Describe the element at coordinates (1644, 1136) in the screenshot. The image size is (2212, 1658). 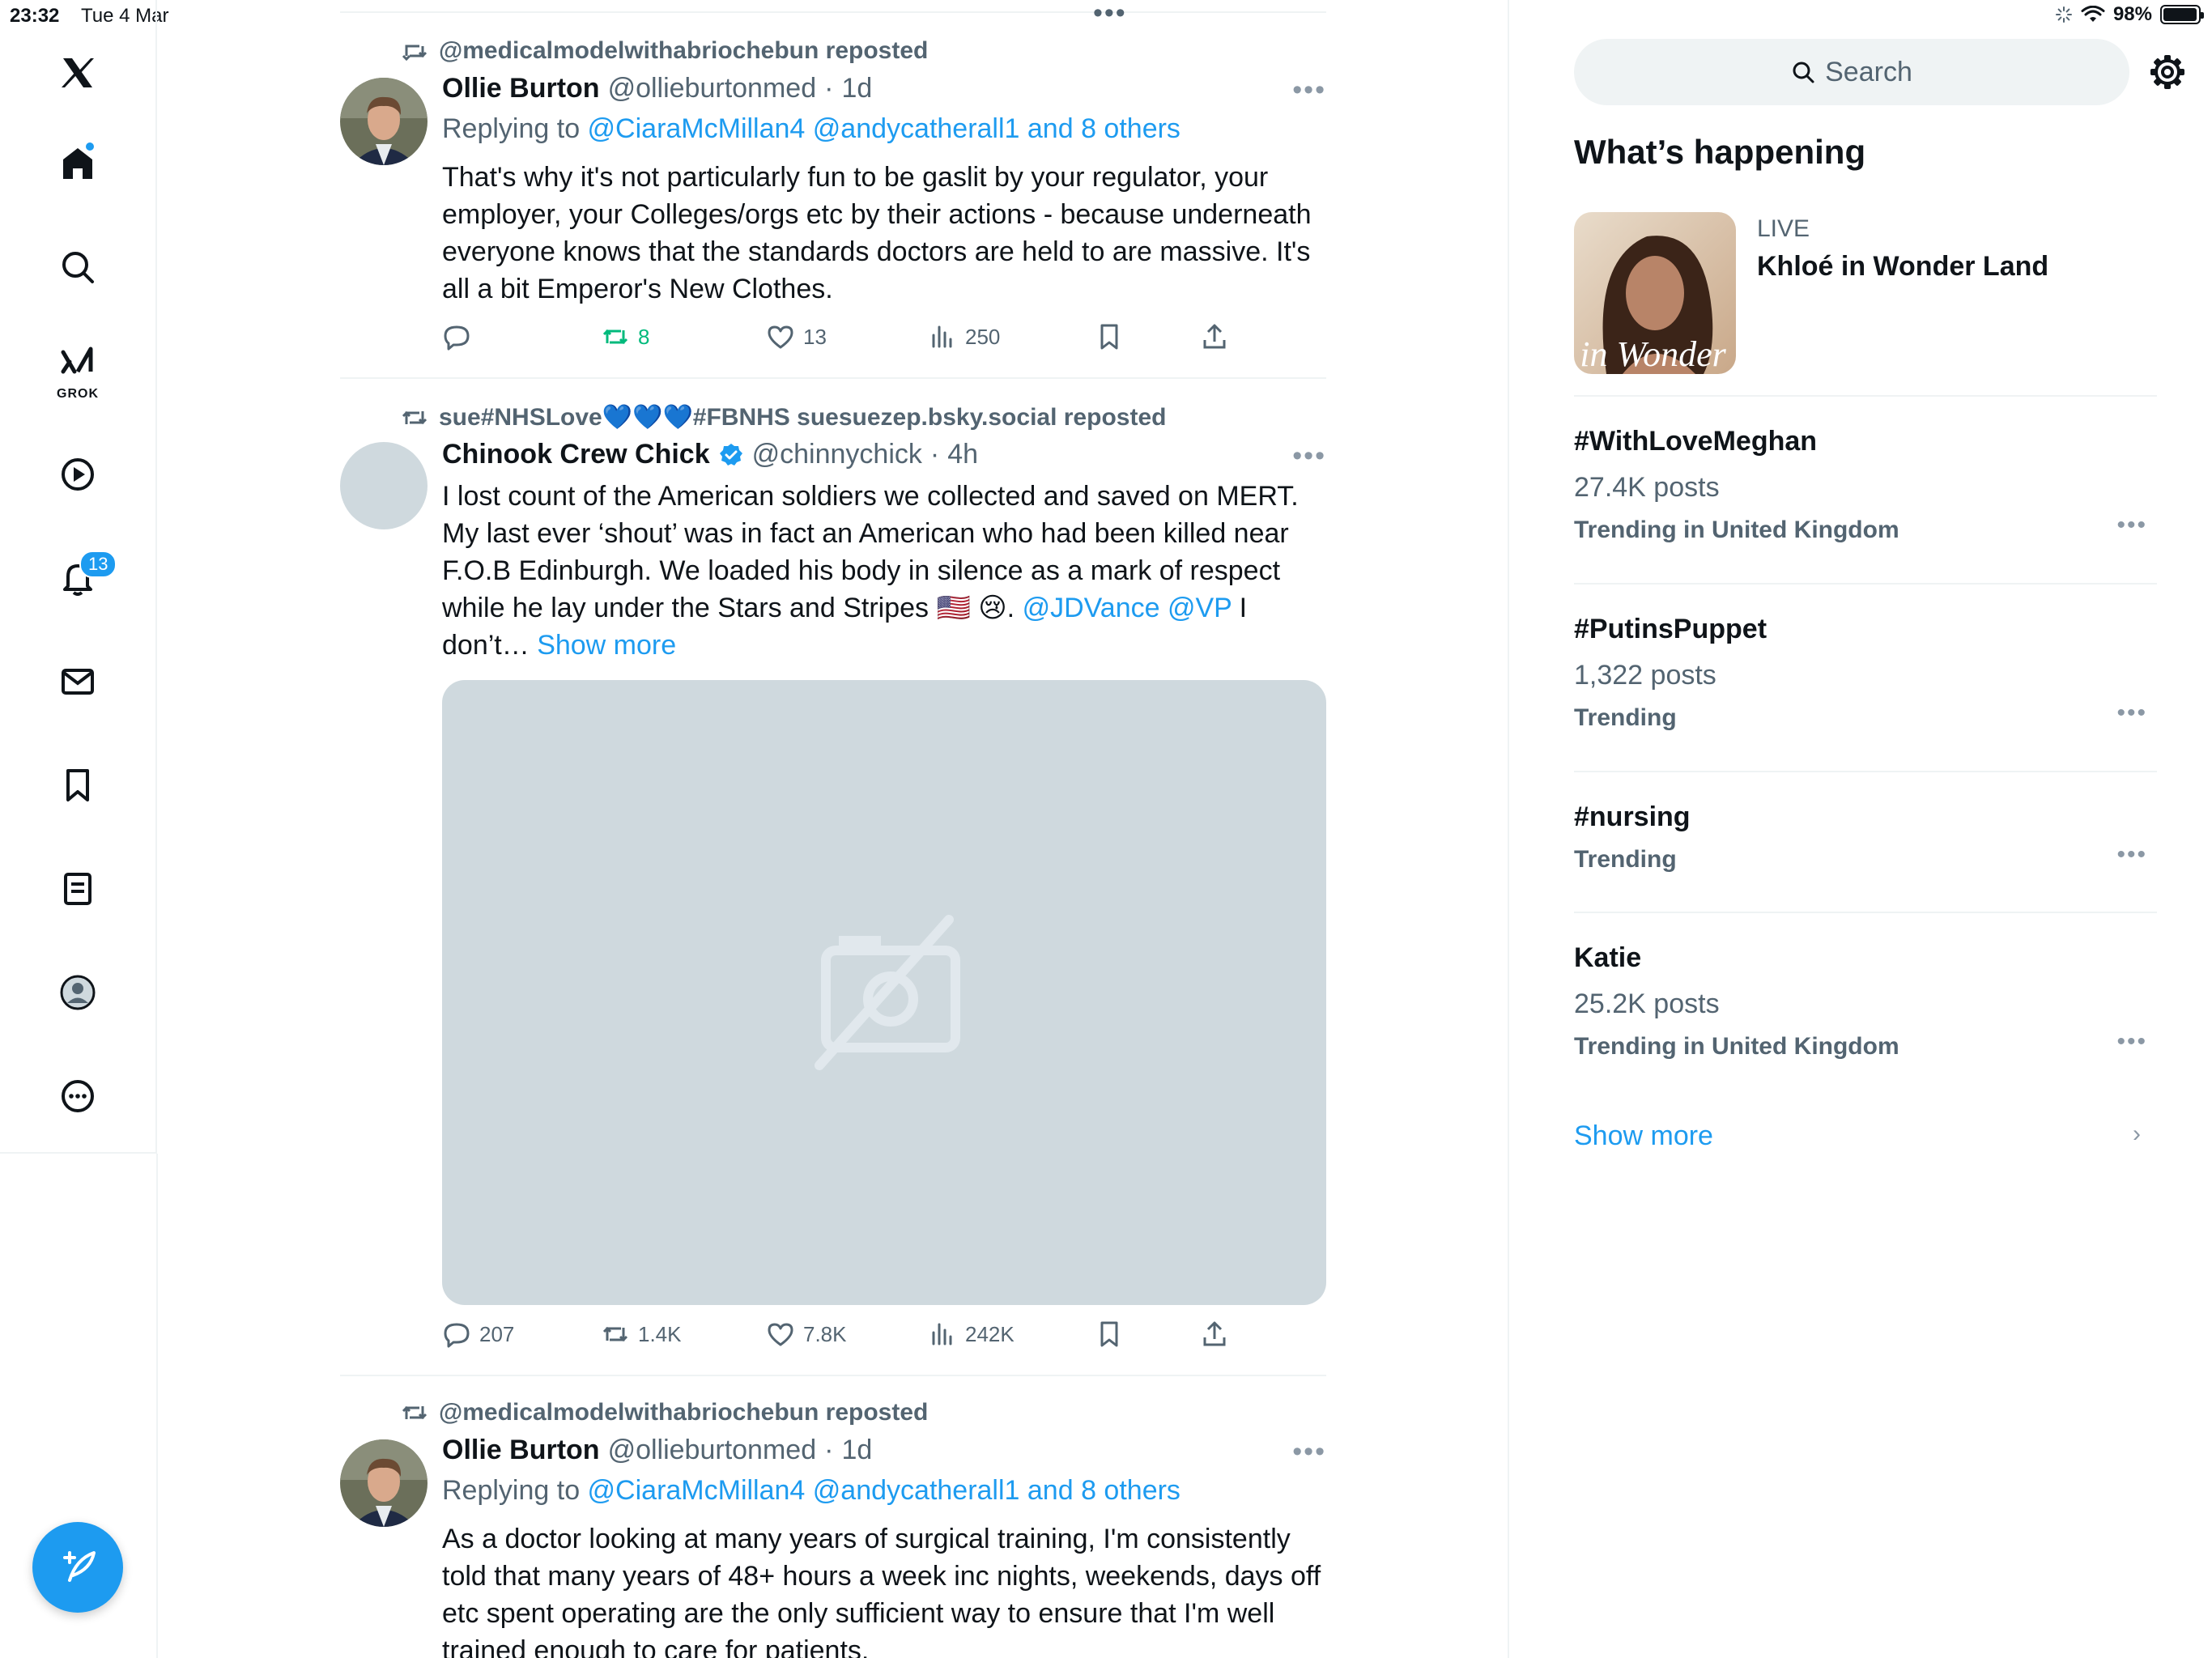
I see `show-more-trends-link: Show more` at that location.